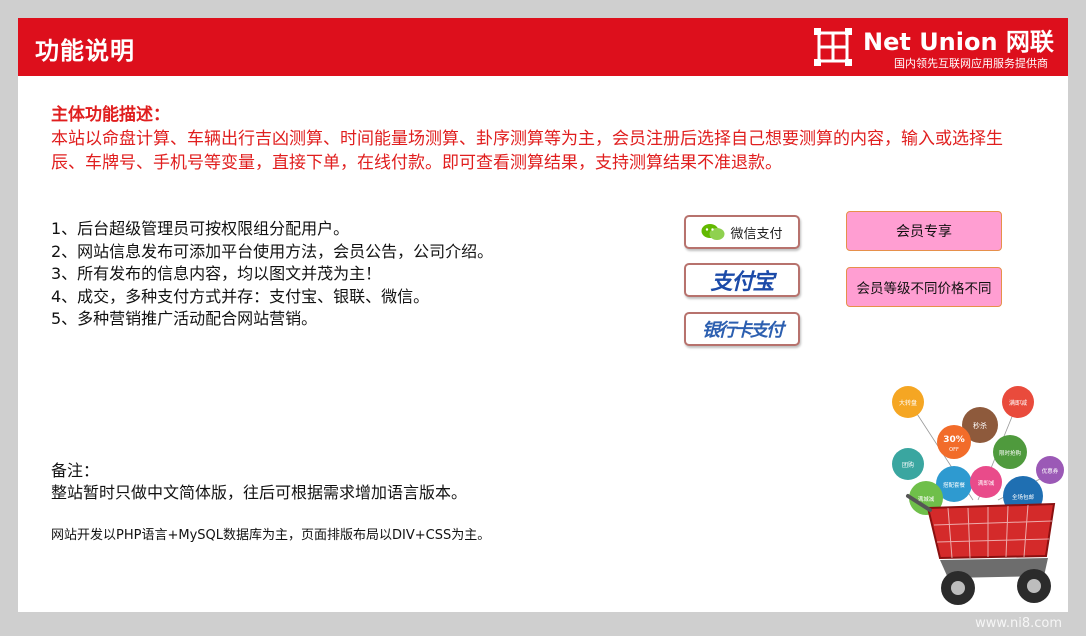  What do you see at coordinates (1010, 453) in the screenshot?
I see `bubble-text: 限时抢购` at bounding box center [1010, 453].